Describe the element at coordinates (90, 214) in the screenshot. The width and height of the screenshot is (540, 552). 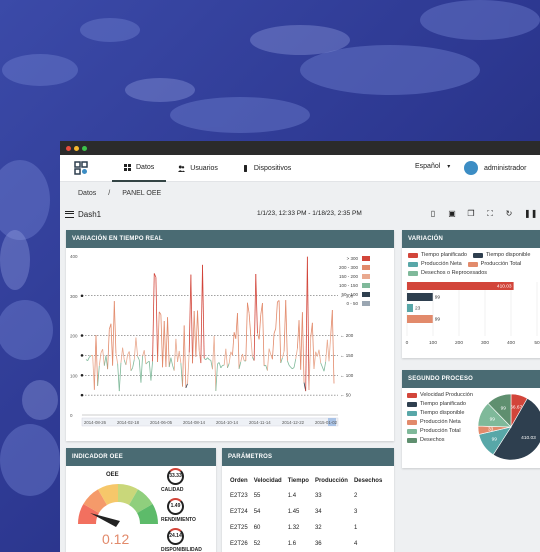
I see `dashboard-name: Dash1` at that location.